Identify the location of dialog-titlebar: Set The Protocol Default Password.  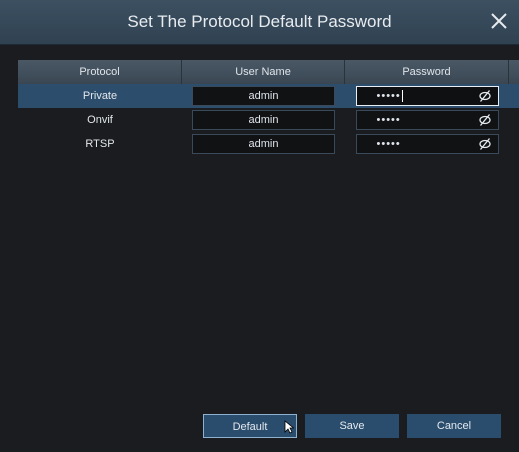
(259, 22).